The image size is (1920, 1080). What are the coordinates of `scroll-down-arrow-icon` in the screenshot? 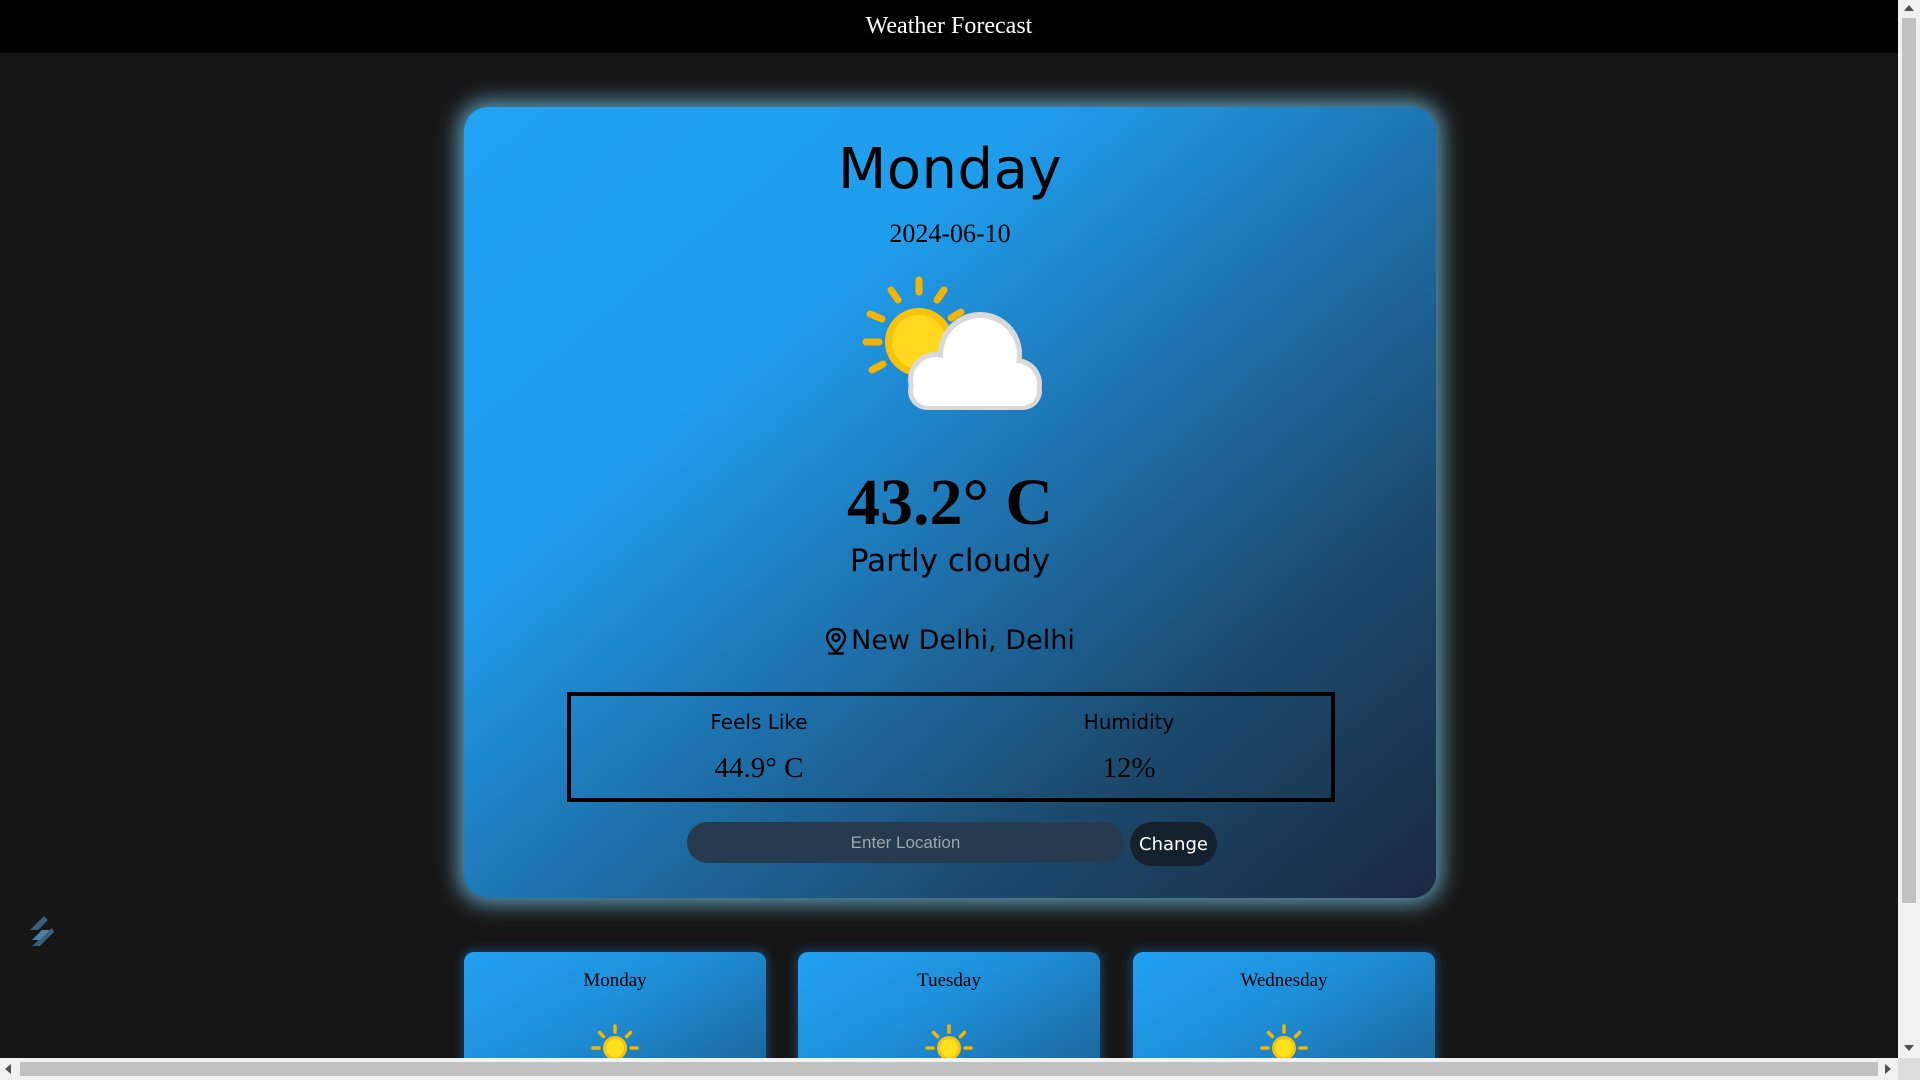 It's located at (1909, 1048).